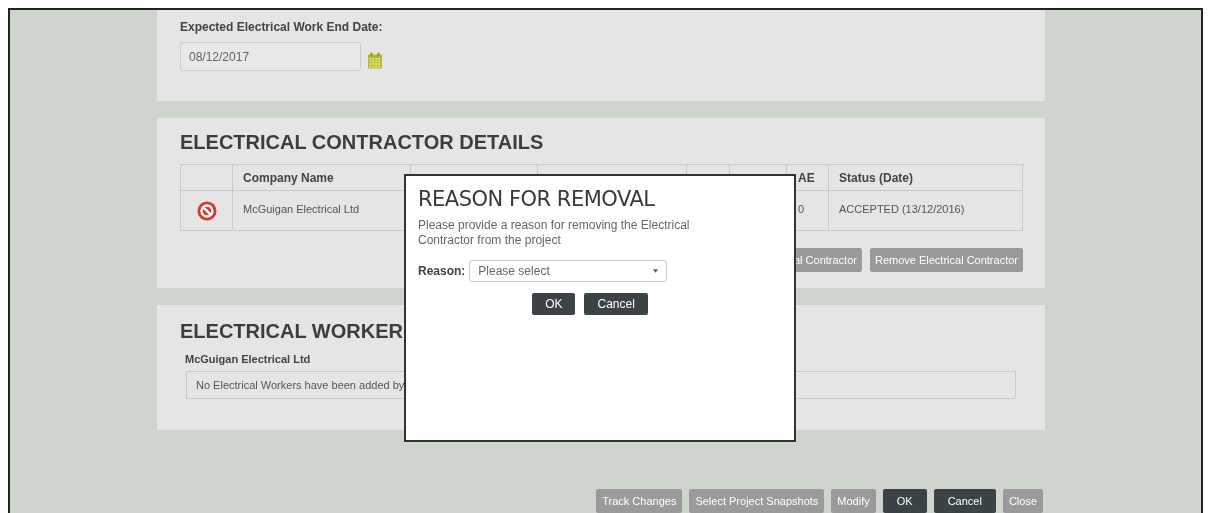 This screenshot has height=513, width=1211. Describe the element at coordinates (926, 178) in the screenshot. I see `column-header: Status (Date)` at that location.